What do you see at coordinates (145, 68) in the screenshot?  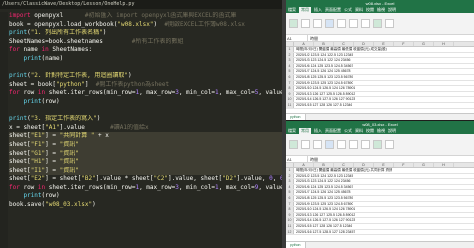 I see `code-line` at bounding box center [145, 68].